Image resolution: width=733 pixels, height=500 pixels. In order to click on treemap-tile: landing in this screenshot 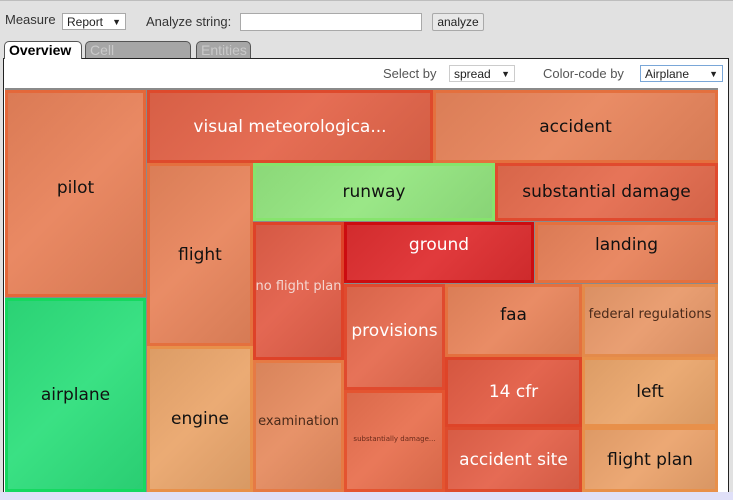, I will do `click(626, 252)`.